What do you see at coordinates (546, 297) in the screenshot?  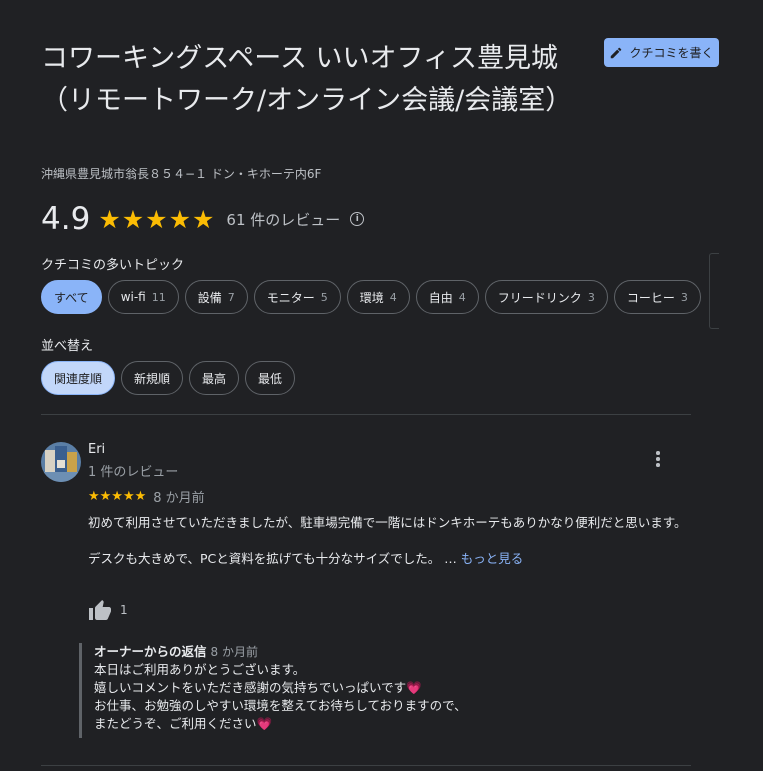 I see `topic-chip-free-drink: フリードリンク 3` at bounding box center [546, 297].